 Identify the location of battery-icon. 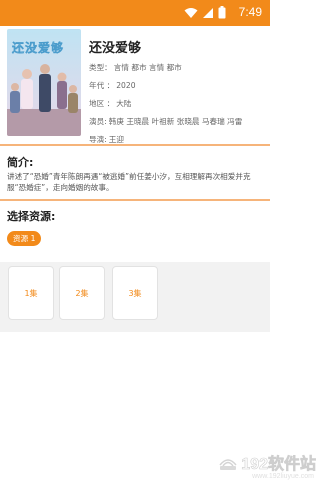
(222, 12).